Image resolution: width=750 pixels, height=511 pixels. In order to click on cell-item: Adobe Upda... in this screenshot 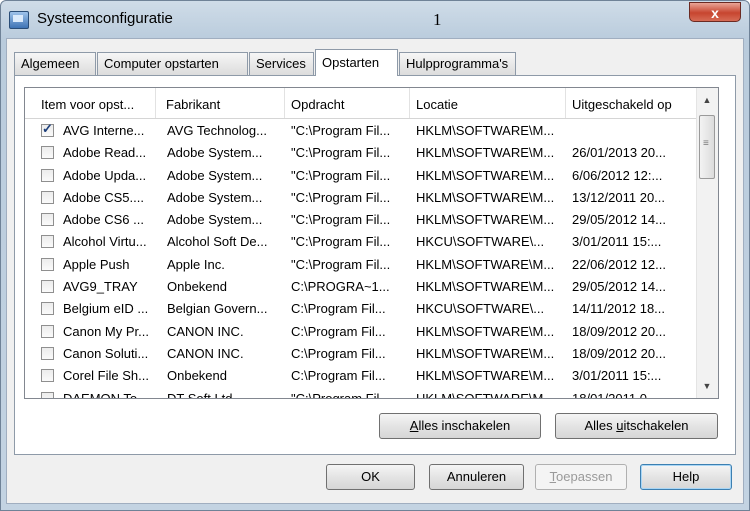, I will do `click(105, 175)`.